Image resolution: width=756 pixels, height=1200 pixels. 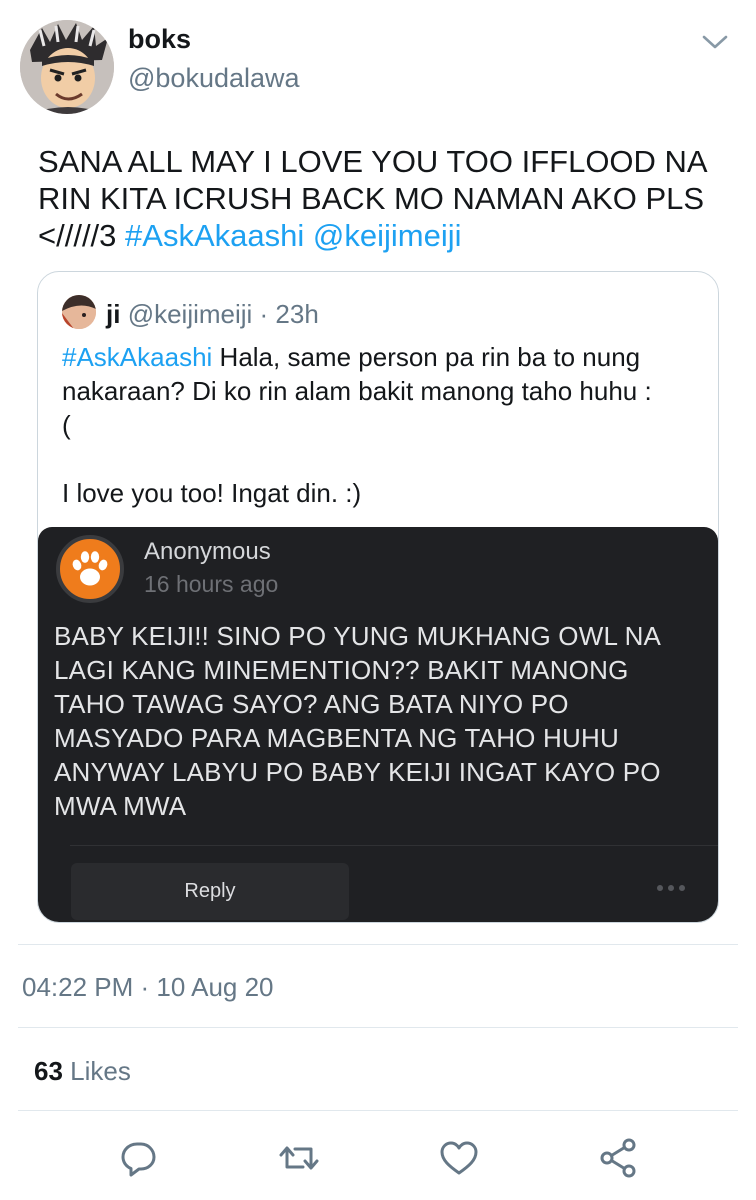 I want to click on anonymous-sender: Anonymous, so click(x=207, y=551).